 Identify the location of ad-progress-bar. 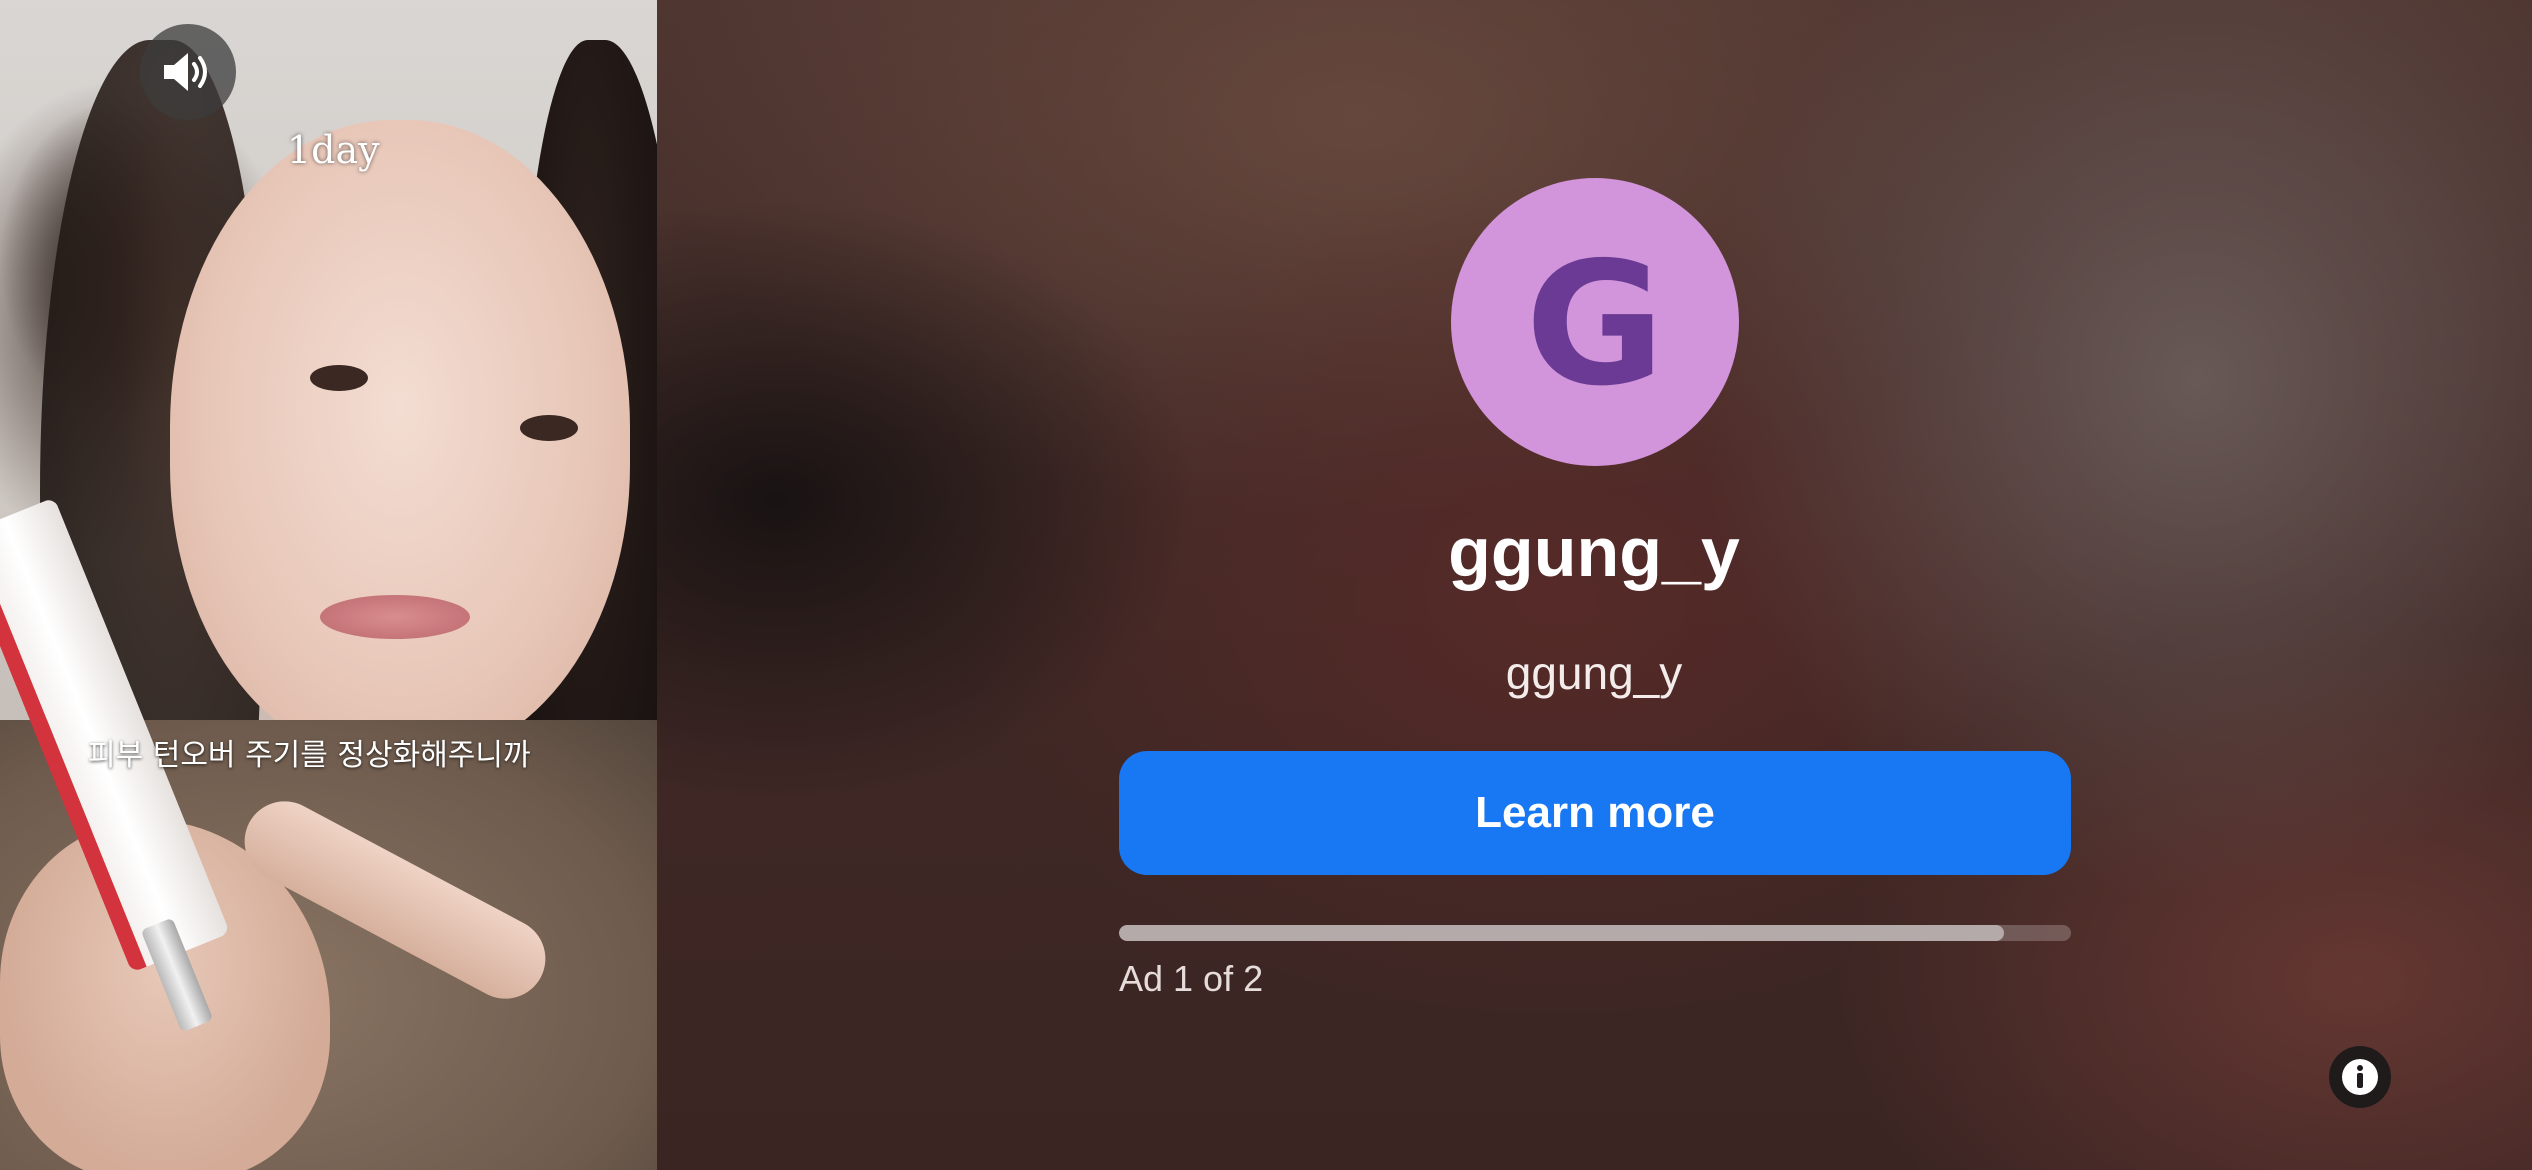
(1595, 933).